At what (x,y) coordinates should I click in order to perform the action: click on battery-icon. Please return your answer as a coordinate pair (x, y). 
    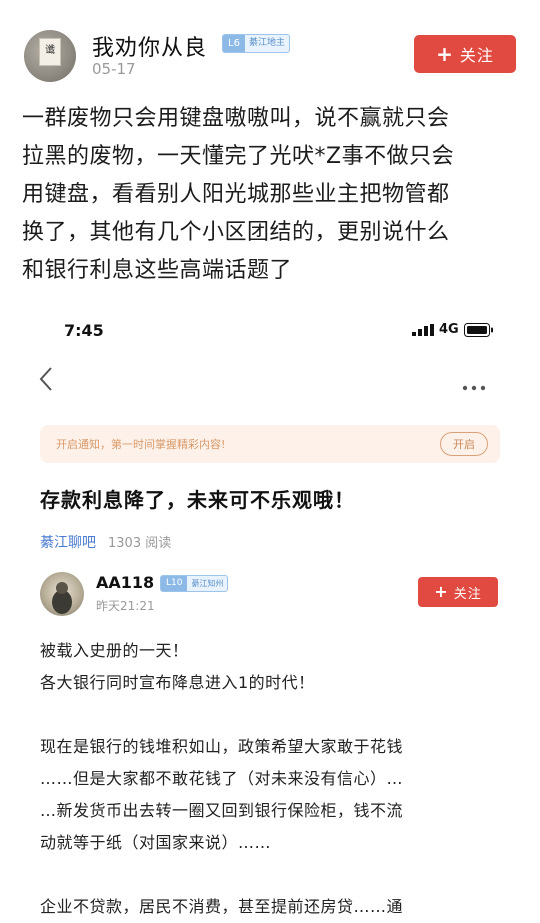
    Looking at the image, I should click on (478, 329).